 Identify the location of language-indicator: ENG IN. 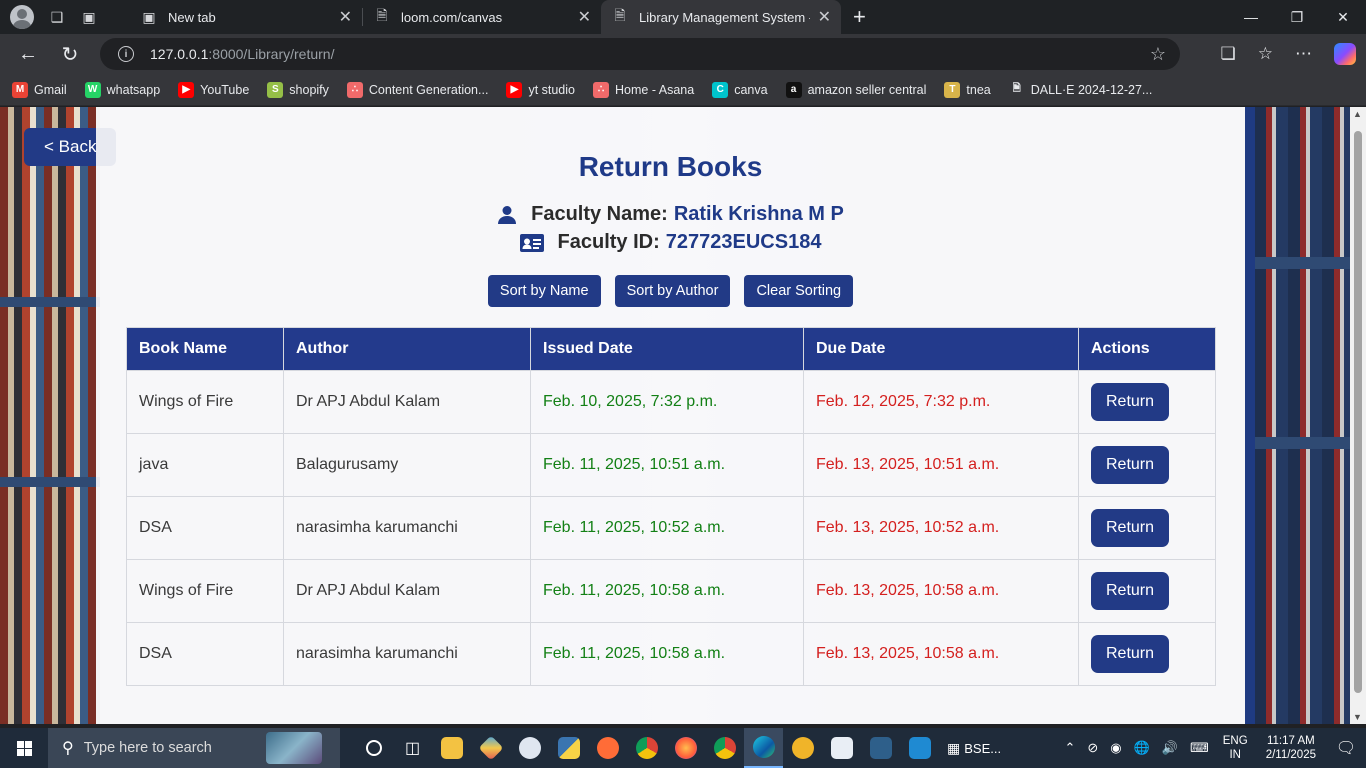
(1235, 748).